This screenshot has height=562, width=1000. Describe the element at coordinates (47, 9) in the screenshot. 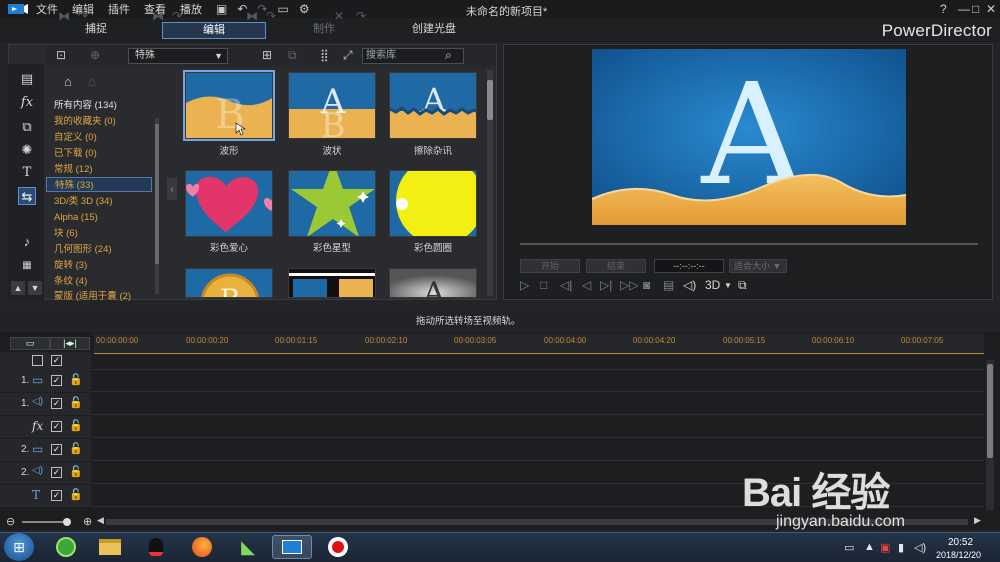

I see `menu-file: 文件` at that location.